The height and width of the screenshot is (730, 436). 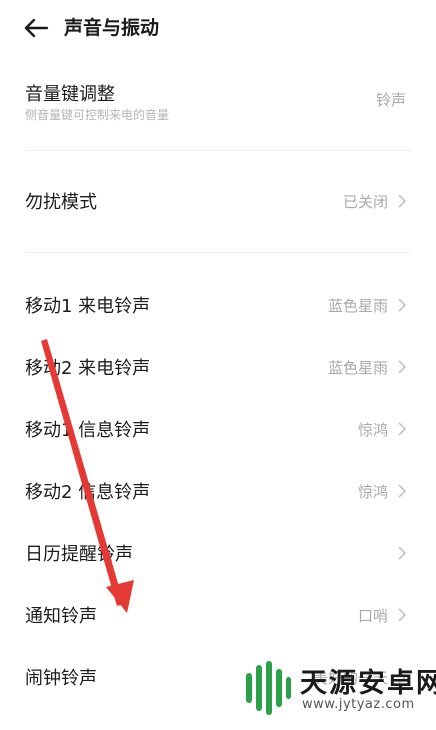 What do you see at coordinates (390, 100) in the screenshot?
I see `volume-key-value: 铃声` at bounding box center [390, 100].